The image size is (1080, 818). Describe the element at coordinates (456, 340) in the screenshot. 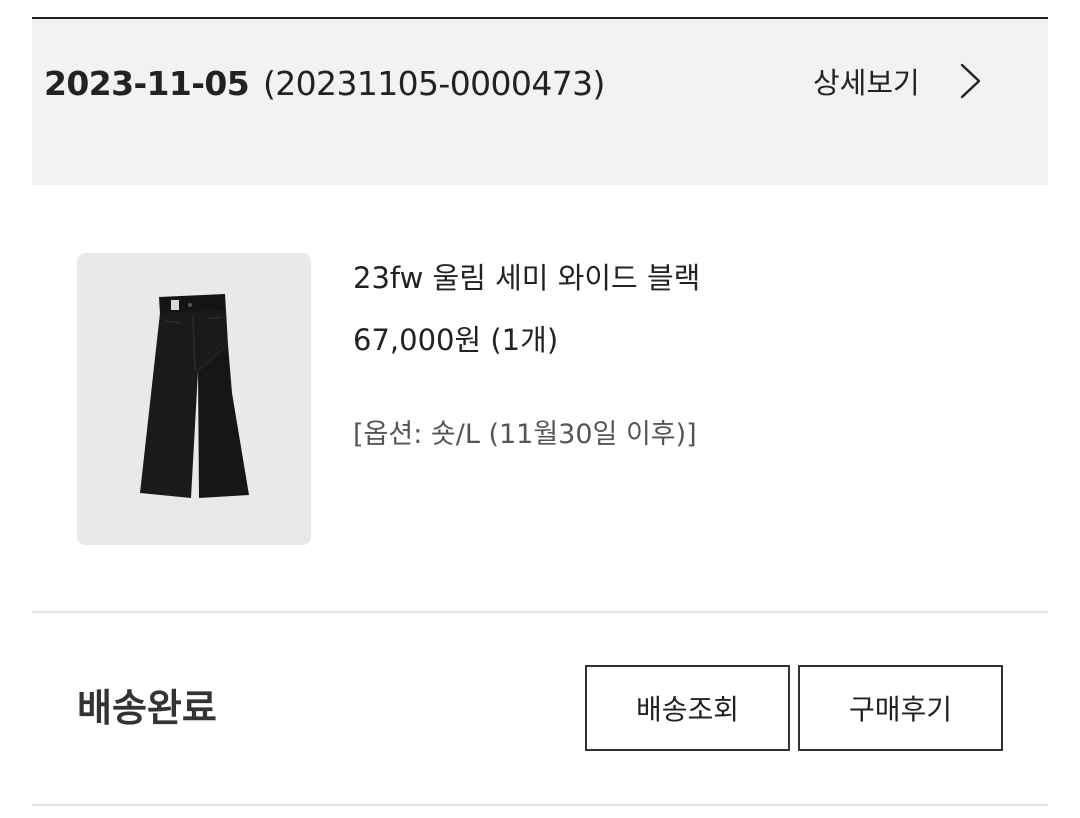

I see `product-price: 67,000원 (1개)` at that location.